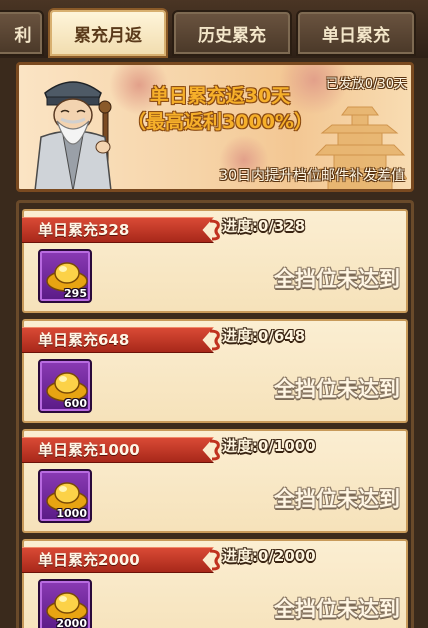 The image size is (428, 628). What do you see at coordinates (71, 622) in the screenshot?
I see `reward-quantity: 2000` at bounding box center [71, 622].